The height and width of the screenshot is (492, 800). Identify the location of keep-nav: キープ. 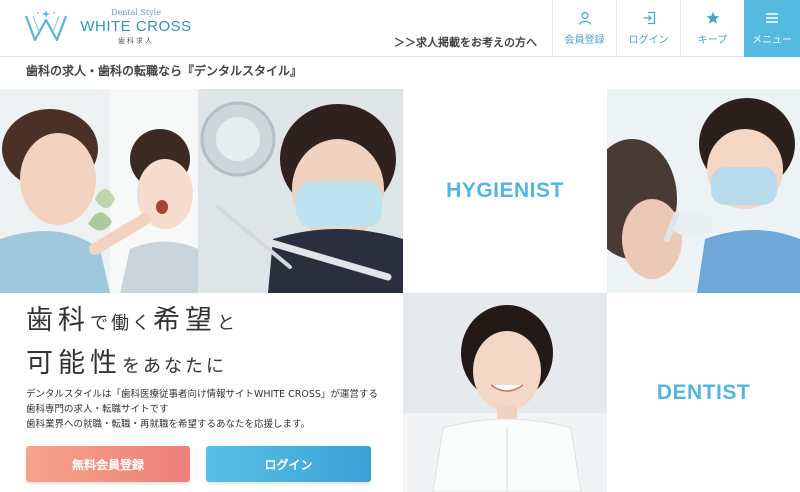
(712, 28).